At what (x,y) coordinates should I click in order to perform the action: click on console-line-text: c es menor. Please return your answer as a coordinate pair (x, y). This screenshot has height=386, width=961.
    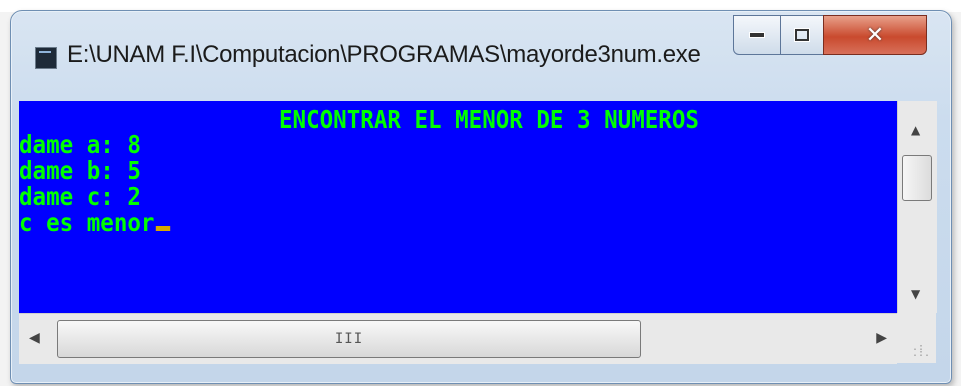
    Looking at the image, I should click on (87, 222).